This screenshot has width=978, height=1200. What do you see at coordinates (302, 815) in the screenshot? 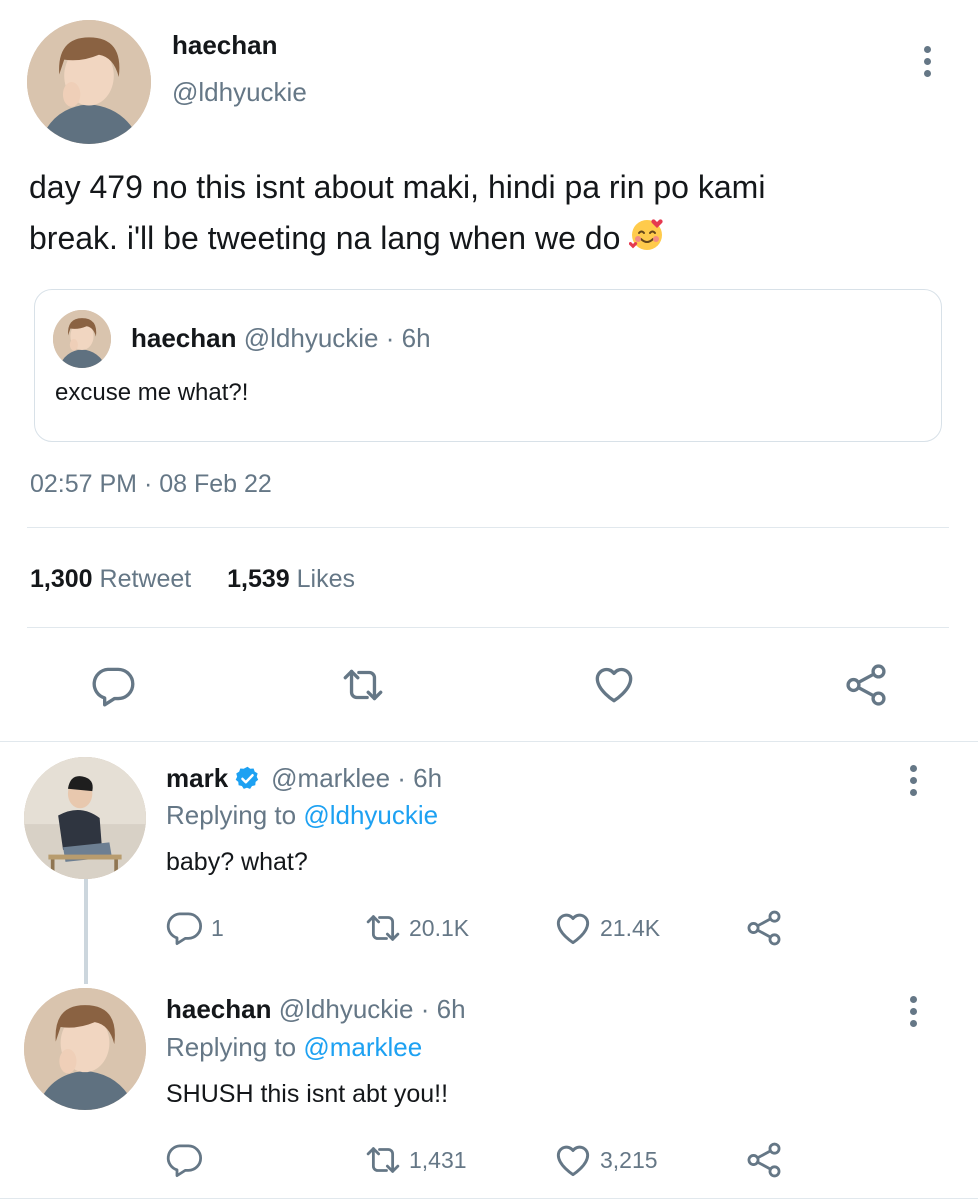
I see `replying-to: Replying to @ldhyuckie` at bounding box center [302, 815].